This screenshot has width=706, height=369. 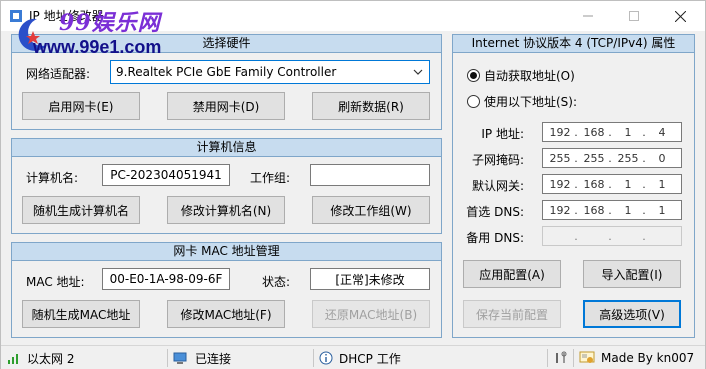 What do you see at coordinates (370, 175) in the screenshot?
I see `workgroup-field` at bounding box center [370, 175].